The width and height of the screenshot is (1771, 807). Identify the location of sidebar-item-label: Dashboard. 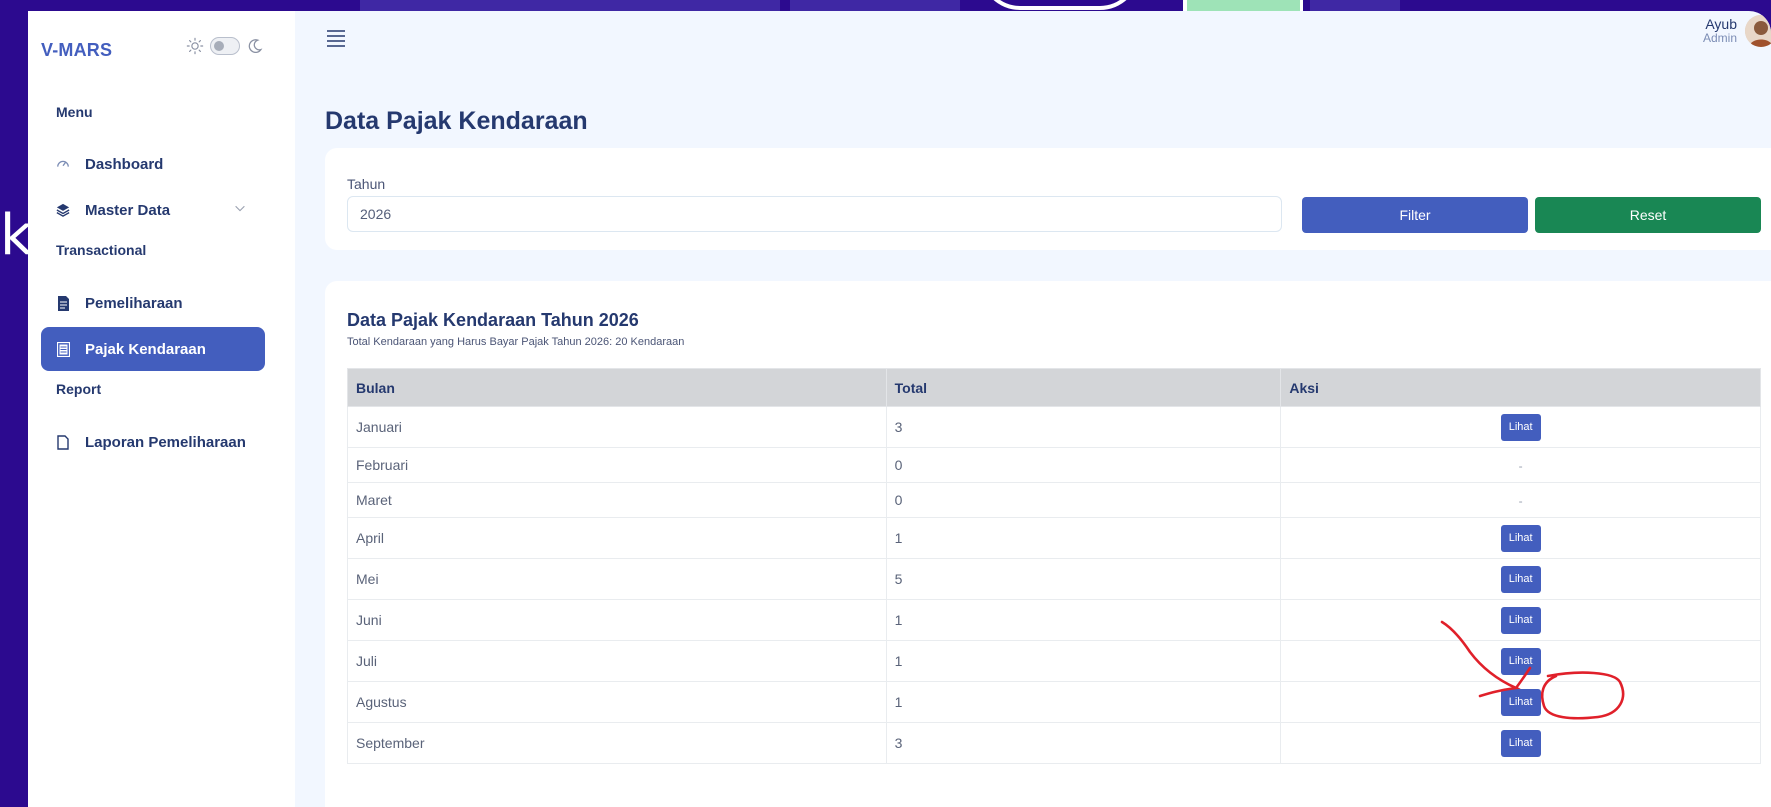
(124, 164).